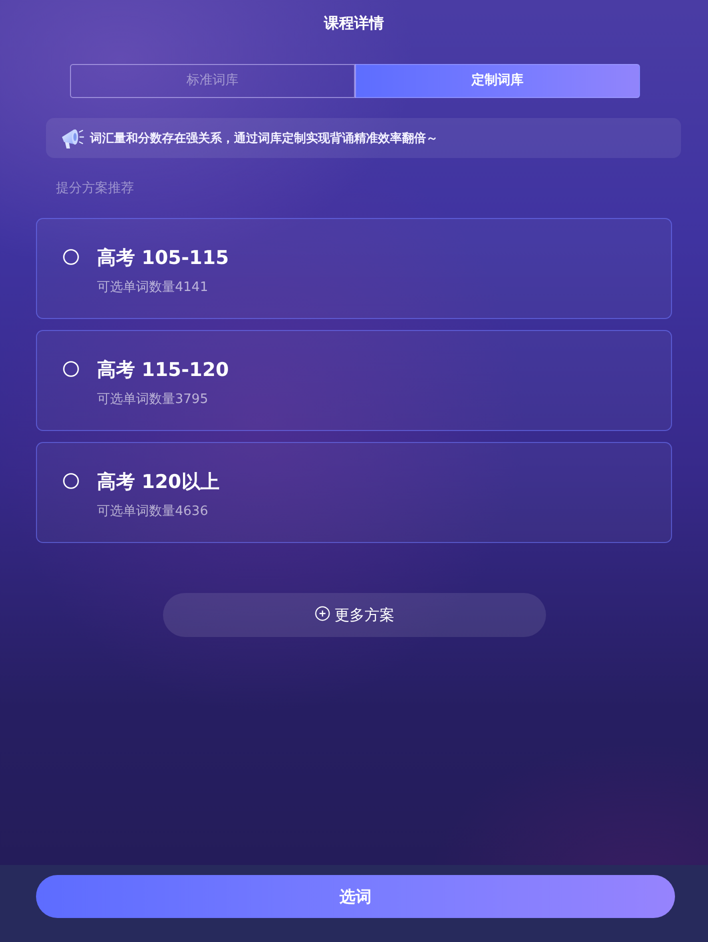 Image resolution: width=708 pixels, height=942 pixels. Describe the element at coordinates (153, 288) in the screenshot. I see `plan-word-count: 可选单词数量4141` at that location.